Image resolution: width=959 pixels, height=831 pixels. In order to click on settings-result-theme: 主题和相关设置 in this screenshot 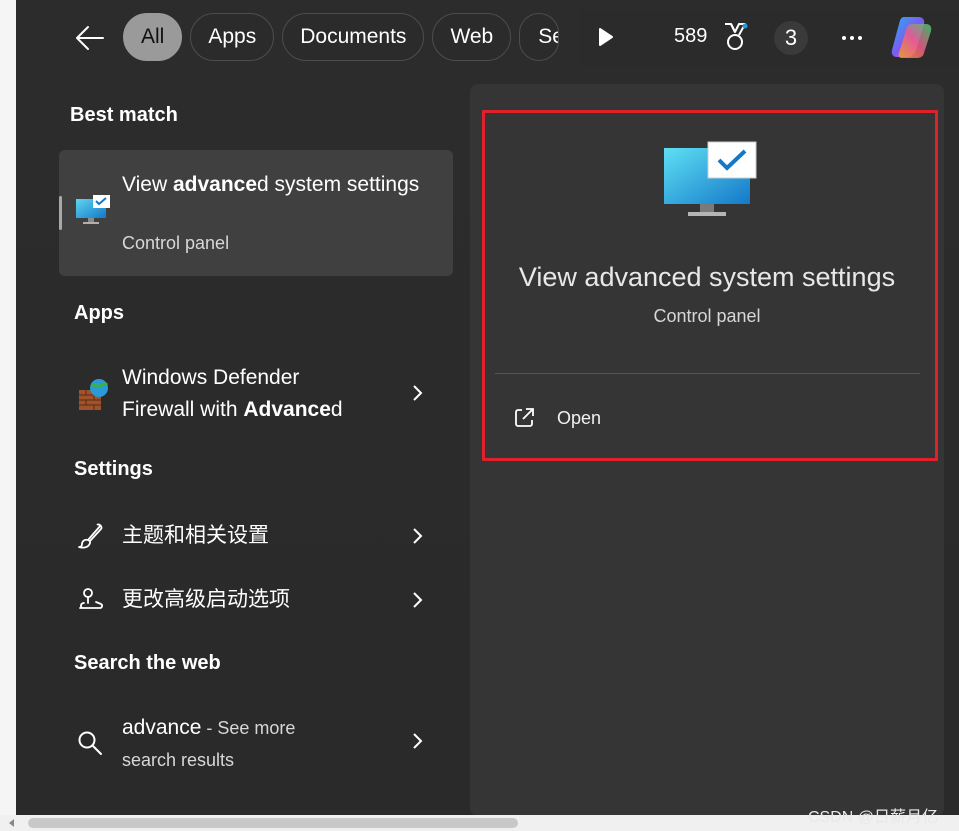, I will do `click(256, 536)`.